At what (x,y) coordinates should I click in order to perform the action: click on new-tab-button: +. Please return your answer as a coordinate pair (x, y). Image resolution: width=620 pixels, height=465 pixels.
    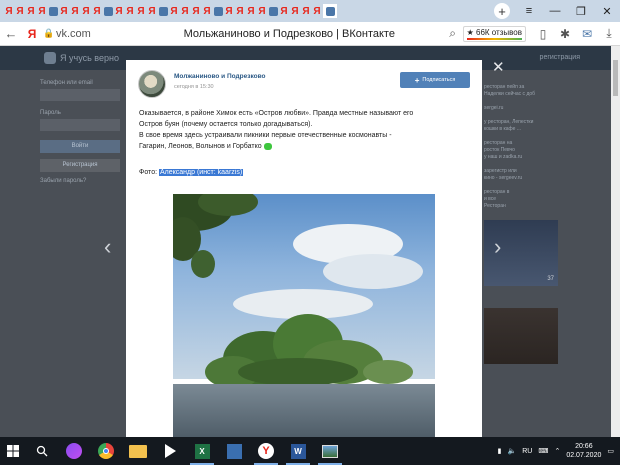
    Looking at the image, I should click on (502, 11).